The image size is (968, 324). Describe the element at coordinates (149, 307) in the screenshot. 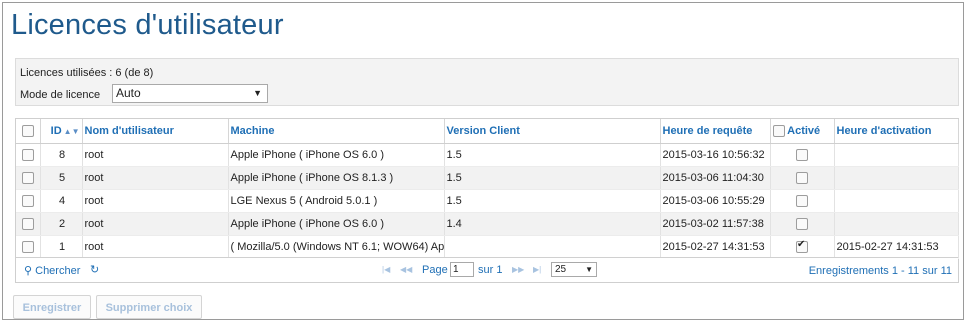

I see `delete-selected-button: Supprimer choix` at that location.